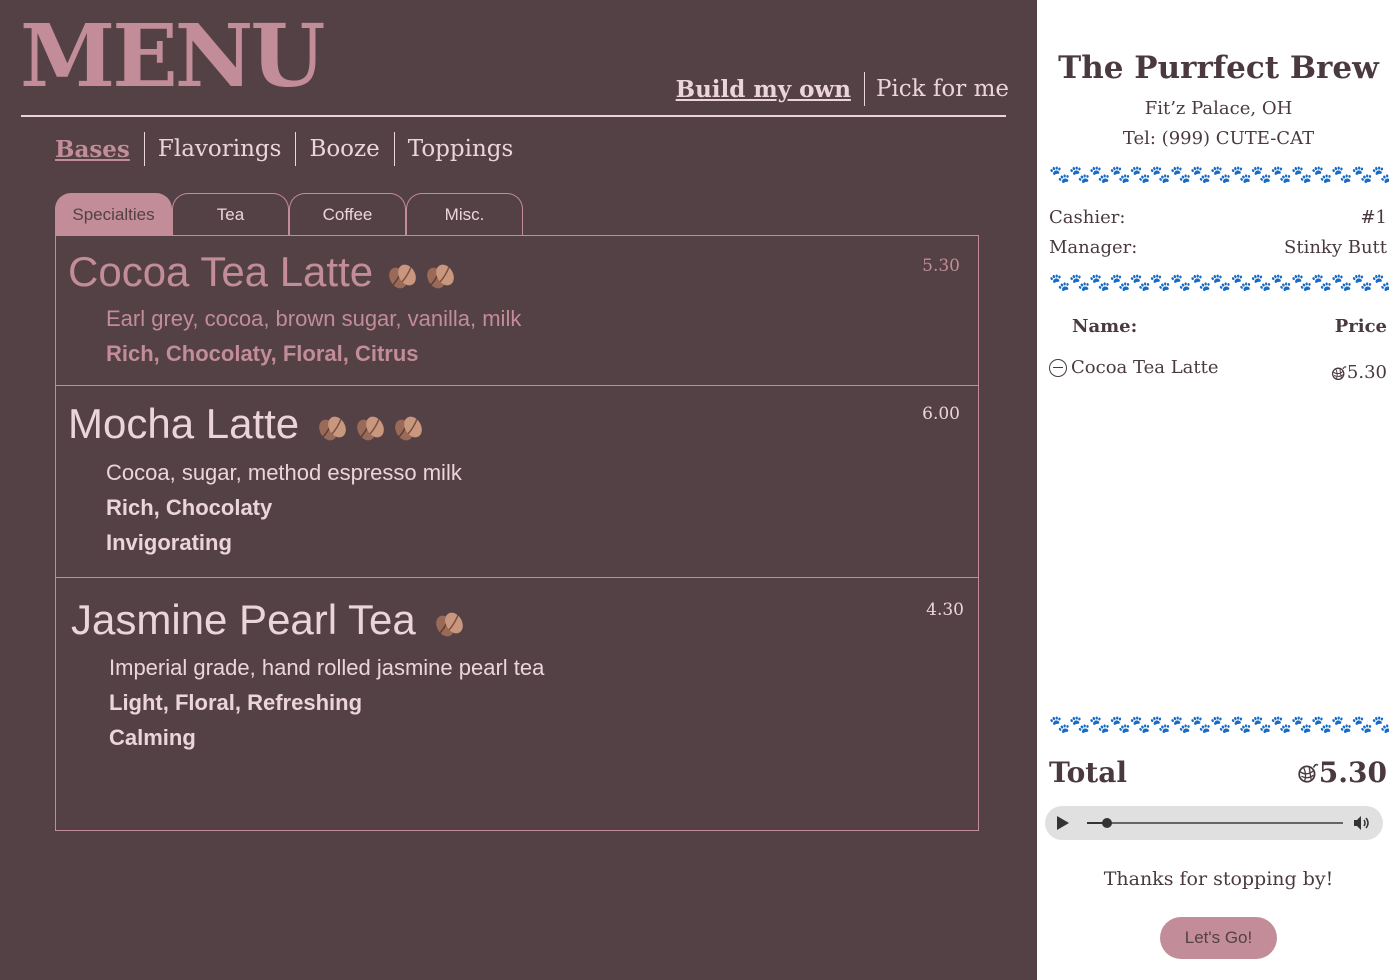  Describe the element at coordinates (941, 266) in the screenshot. I see `item-price: 5.30` at that location.